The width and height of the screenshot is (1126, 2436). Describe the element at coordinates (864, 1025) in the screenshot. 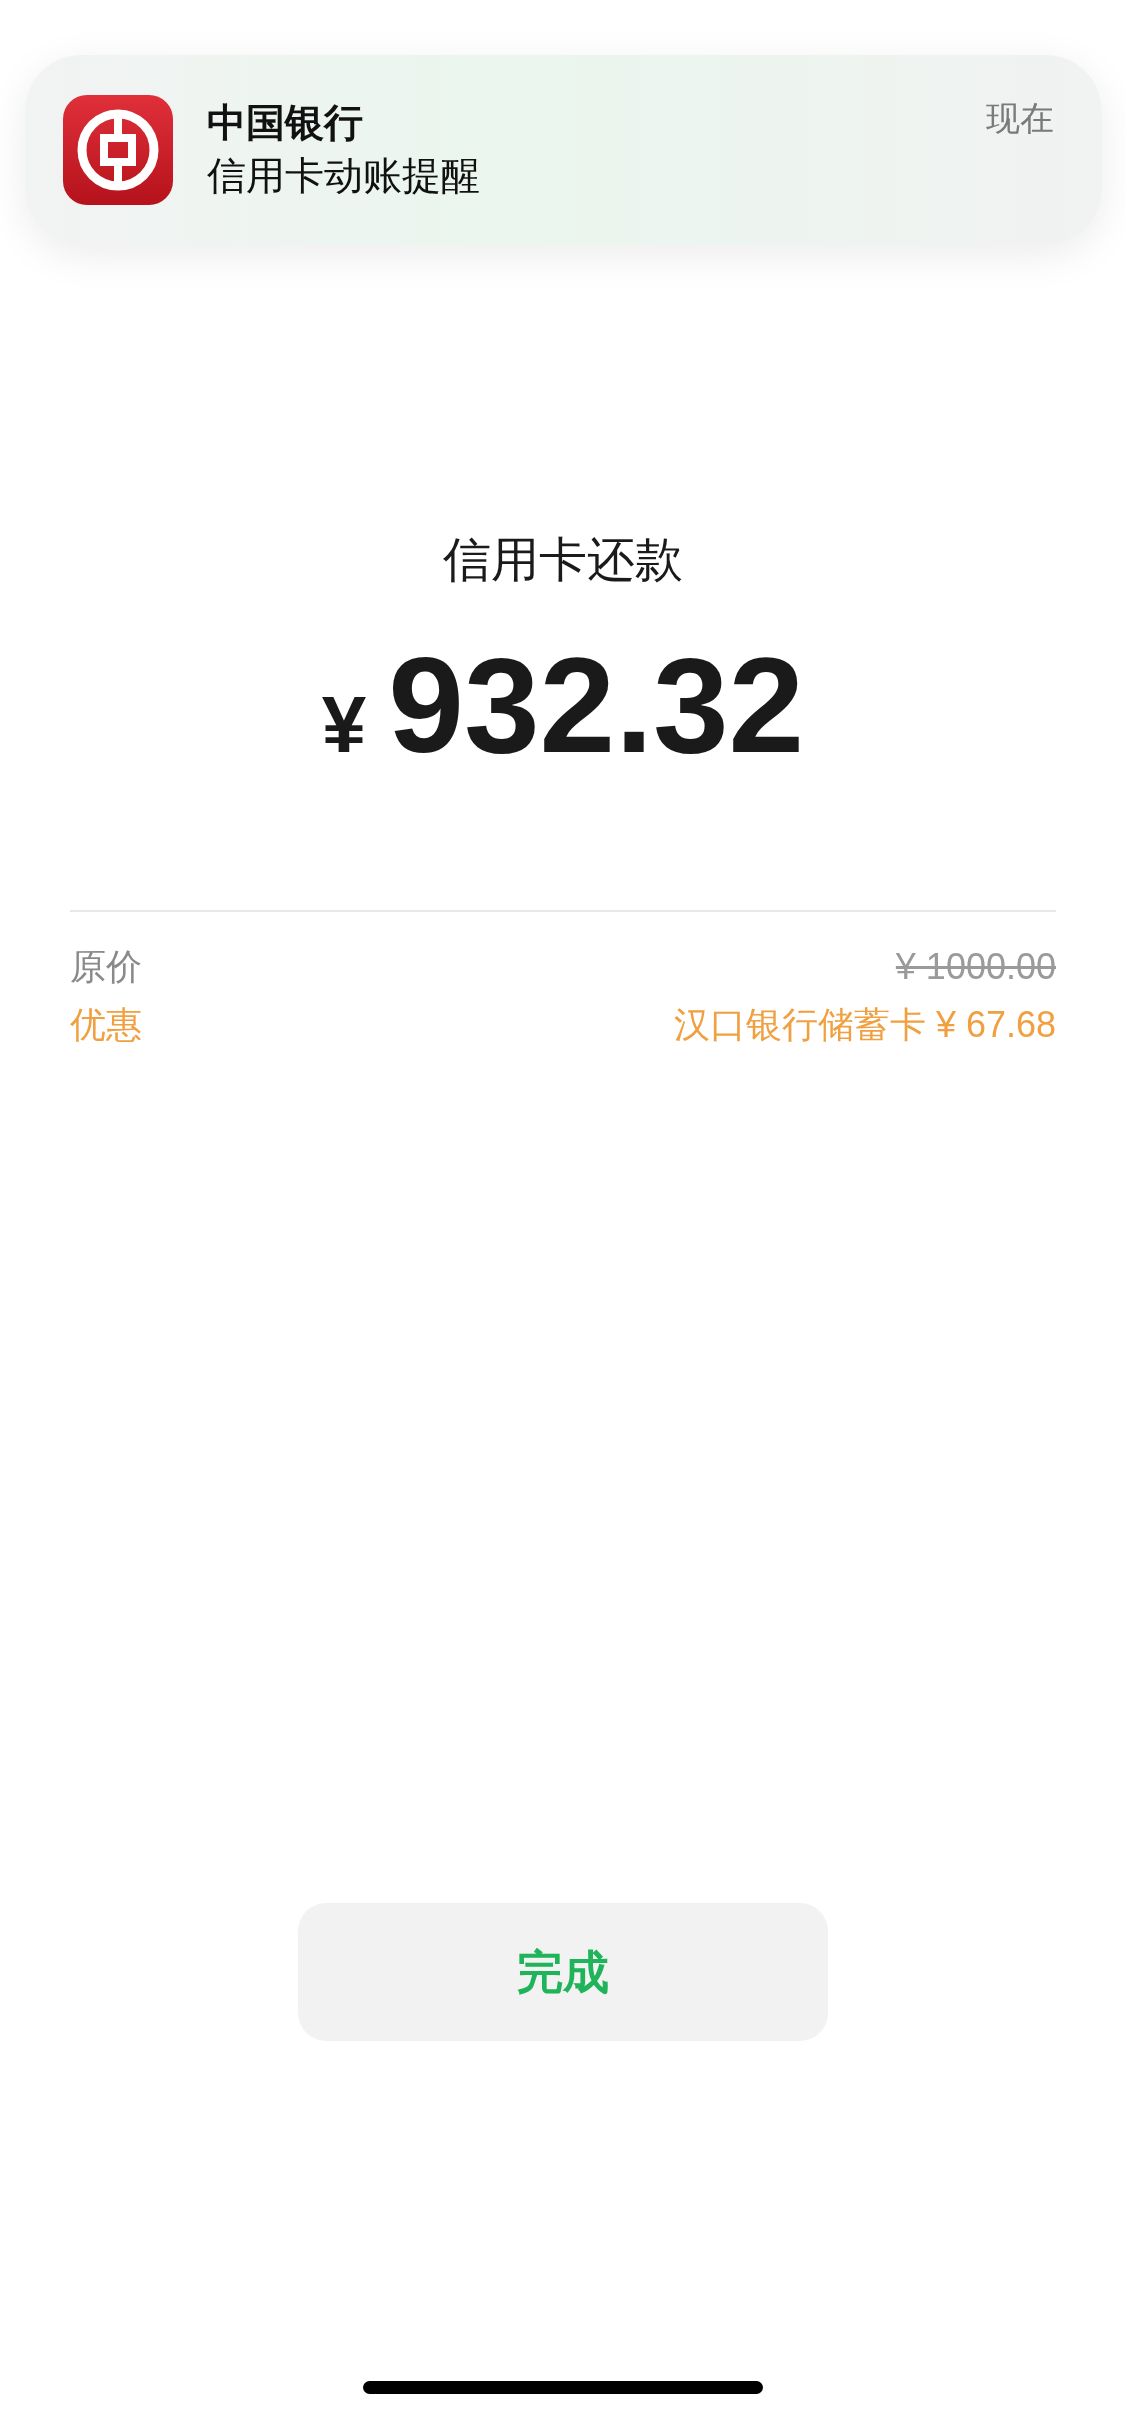

I see `detail-value: 汉口银行储蓄卡 ¥ 67.68` at that location.